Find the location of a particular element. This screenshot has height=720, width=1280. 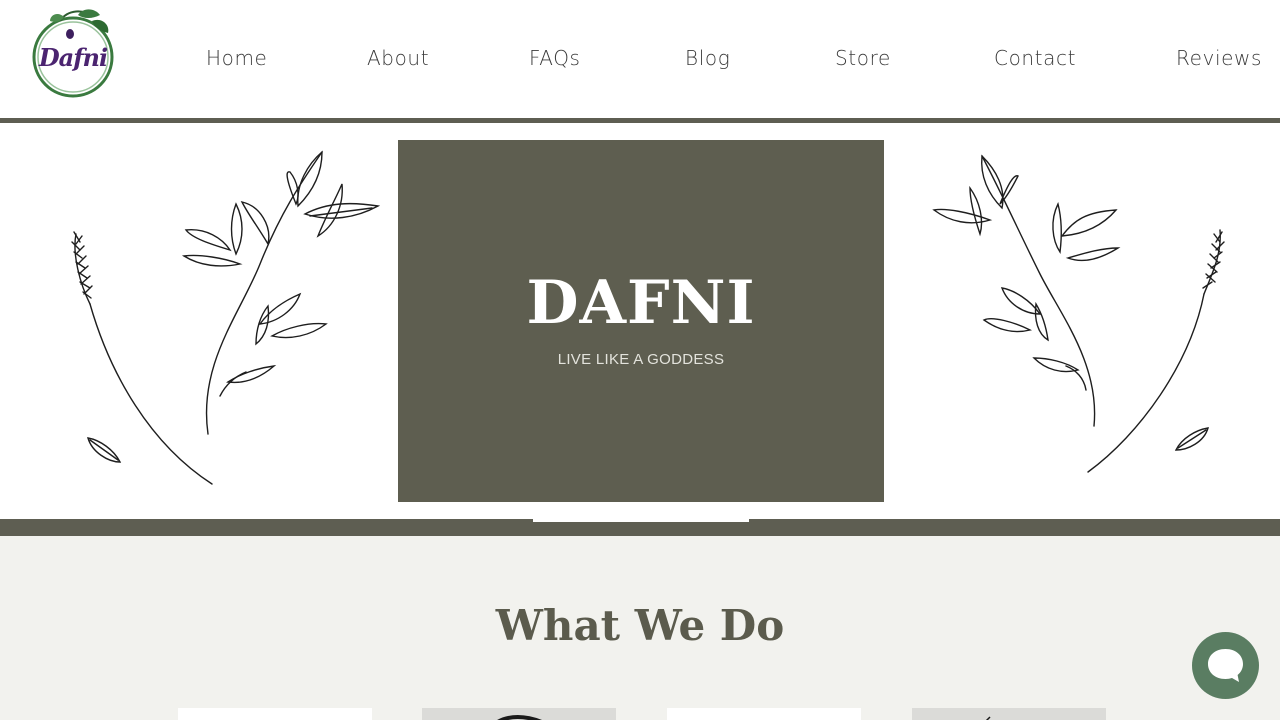

nav-store: Store is located at coordinates (863, 58).